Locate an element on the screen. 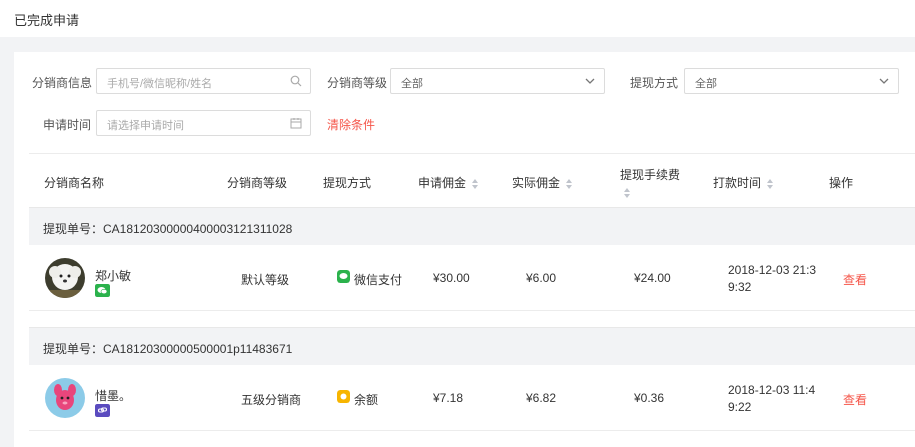 The image size is (915, 447). level-select-value: 全部 is located at coordinates (412, 84).